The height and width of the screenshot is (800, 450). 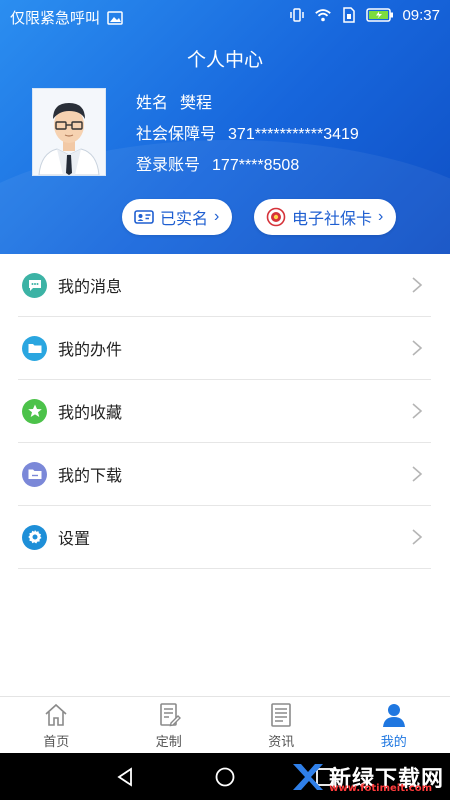 I want to click on battery-icon, so click(x=380, y=15).